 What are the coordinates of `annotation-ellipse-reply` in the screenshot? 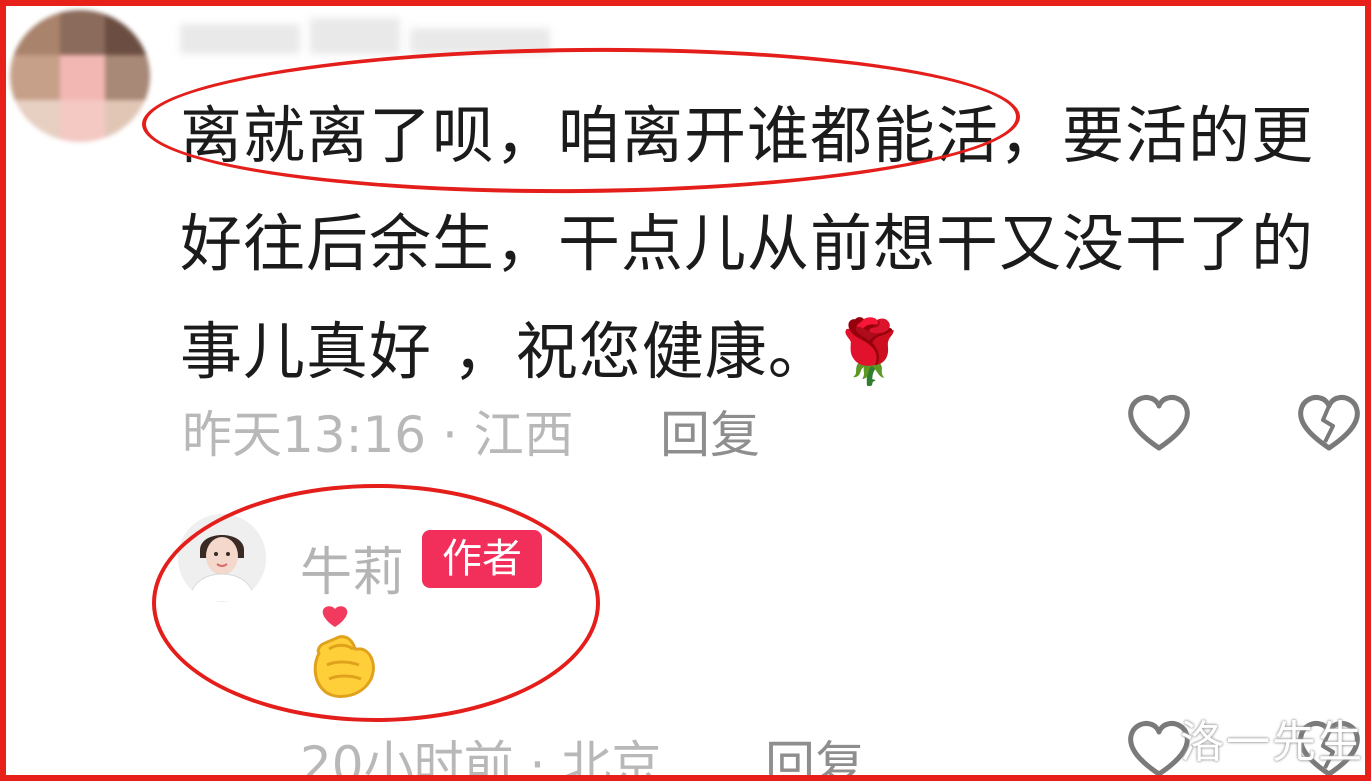 It's located at (376, 603).